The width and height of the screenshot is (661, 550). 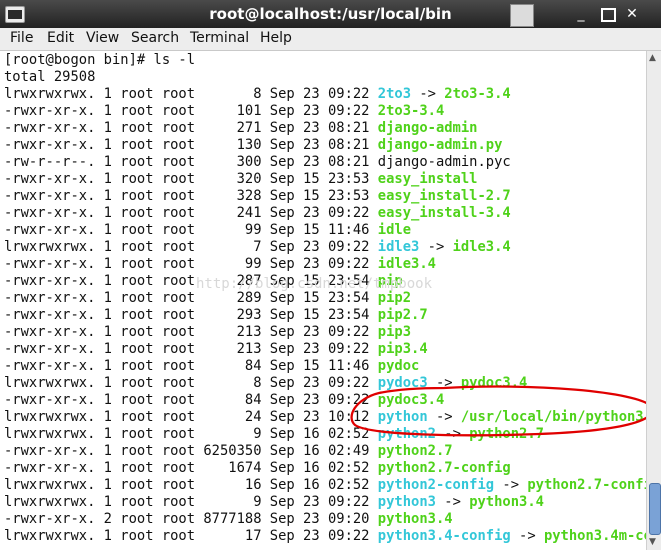 What do you see at coordinates (191, 111) in the screenshot?
I see `file-meta: -rwxr-xr-x. 1 root root 101 Sep 23 09:22` at bounding box center [191, 111].